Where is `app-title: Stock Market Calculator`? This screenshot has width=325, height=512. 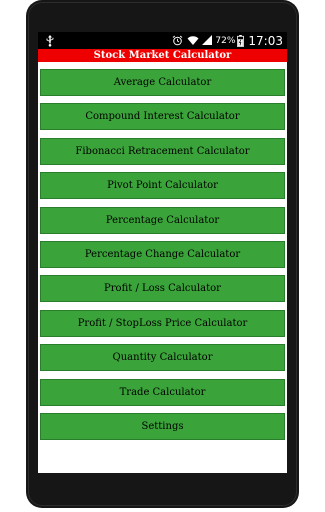 app-title: Stock Market Calculator is located at coordinates (162, 55).